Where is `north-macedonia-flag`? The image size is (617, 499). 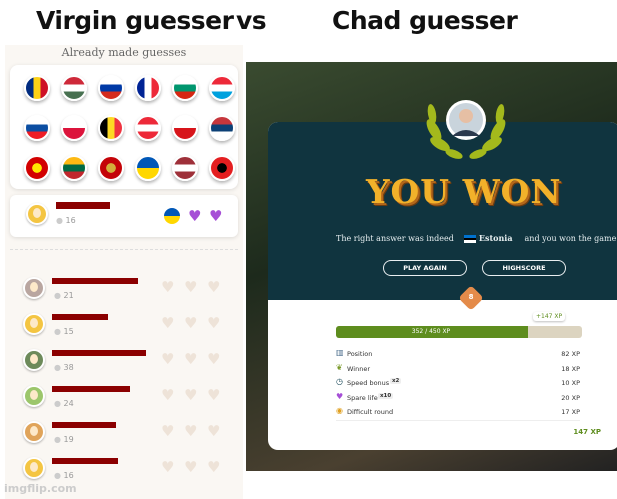
north-macedonia-flag is located at coordinates (37, 168).